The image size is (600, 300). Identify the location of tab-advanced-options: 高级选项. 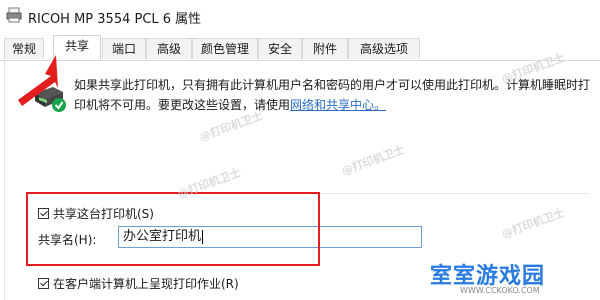
(384, 48).